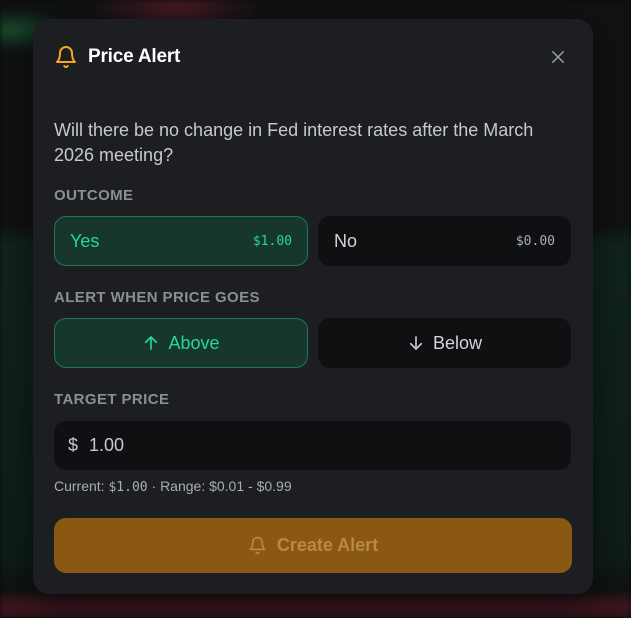  What do you see at coordinates (112, 399) in the screenshot?
I see `target-price-label: TARGET PRICE` at bounding box center [112, 399].